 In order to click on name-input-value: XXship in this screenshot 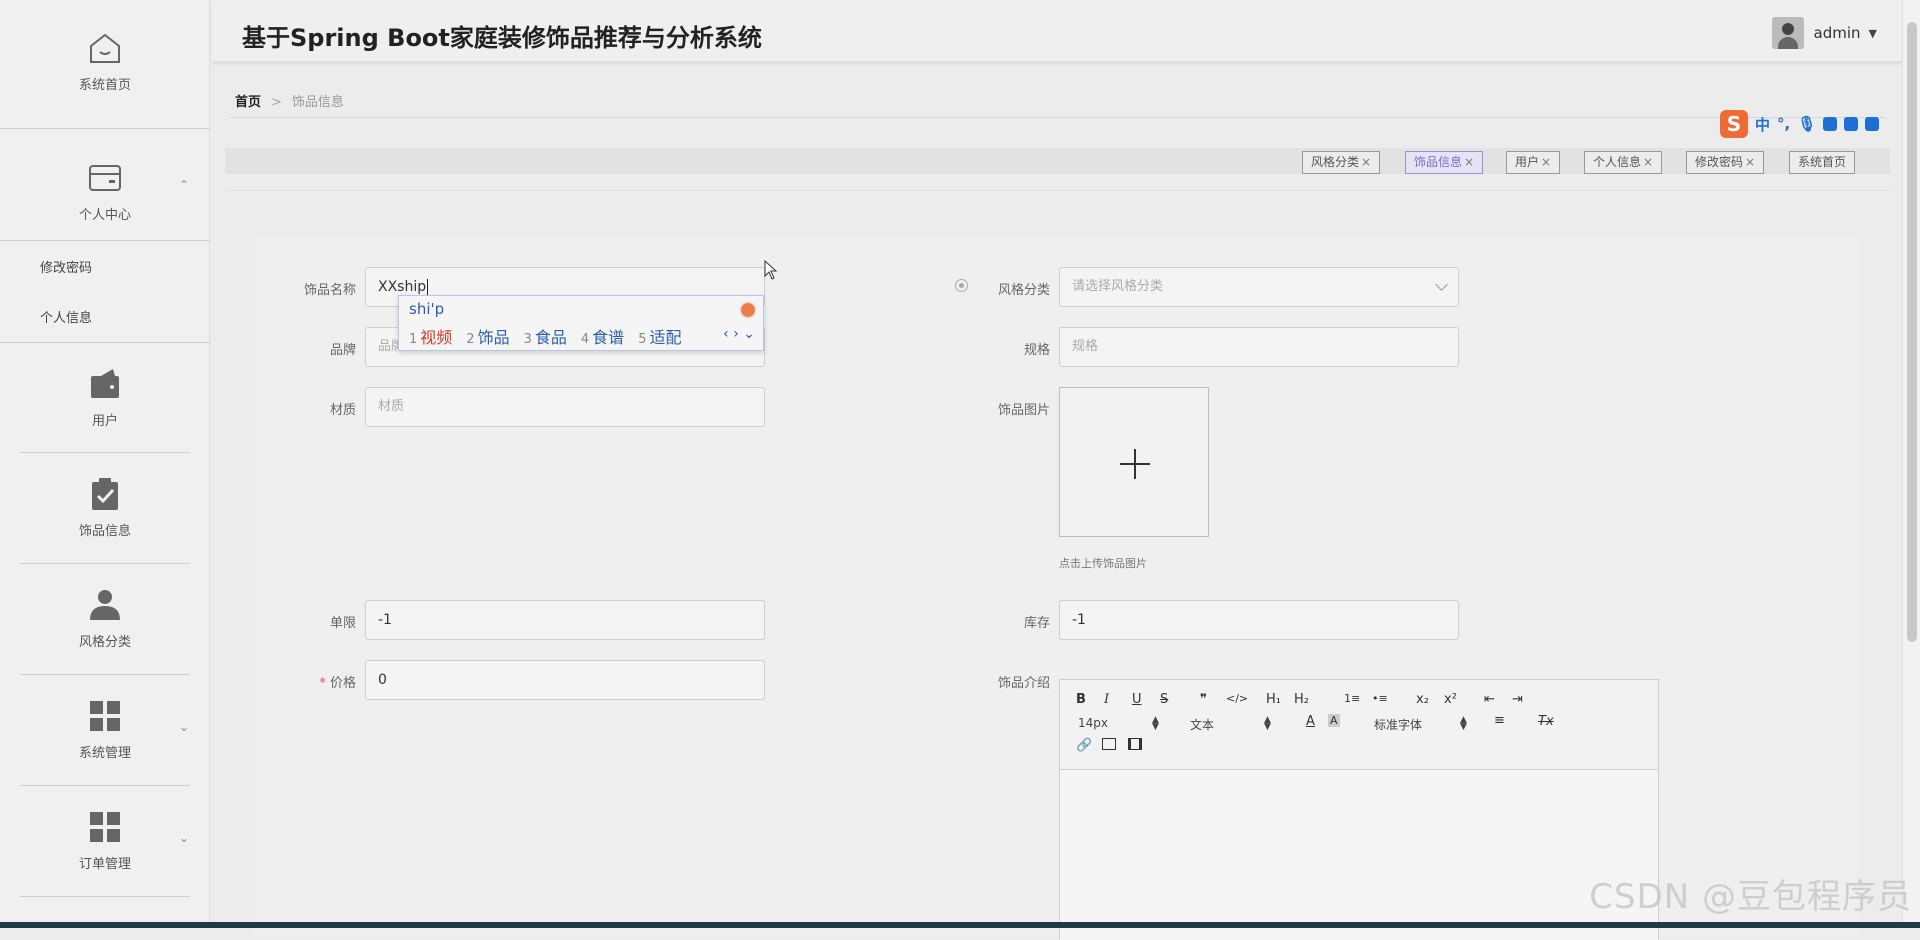, I will do `click(402, 287)`.